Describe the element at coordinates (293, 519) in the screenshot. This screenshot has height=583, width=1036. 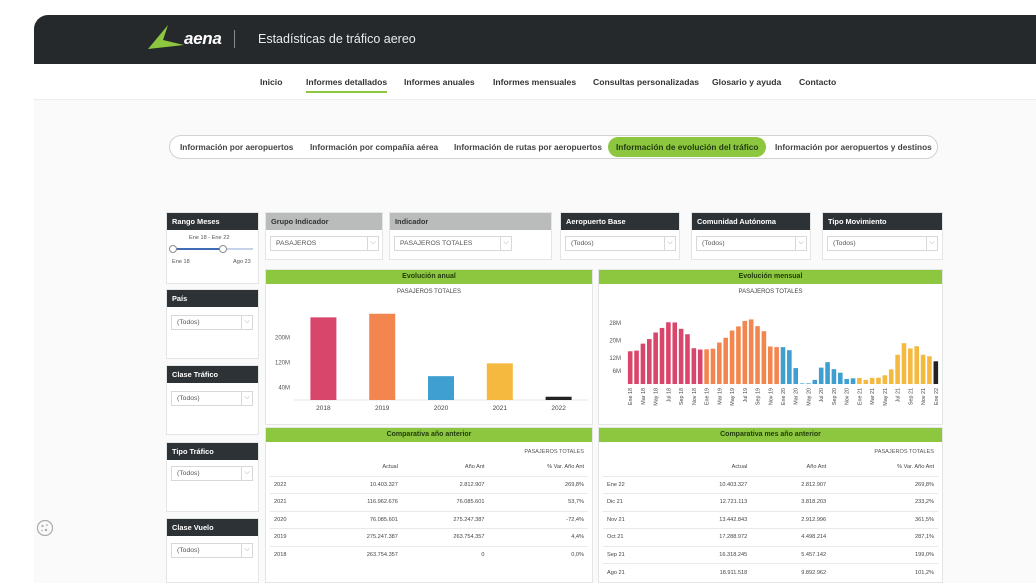
I see `table-cell: 2020` at that location.